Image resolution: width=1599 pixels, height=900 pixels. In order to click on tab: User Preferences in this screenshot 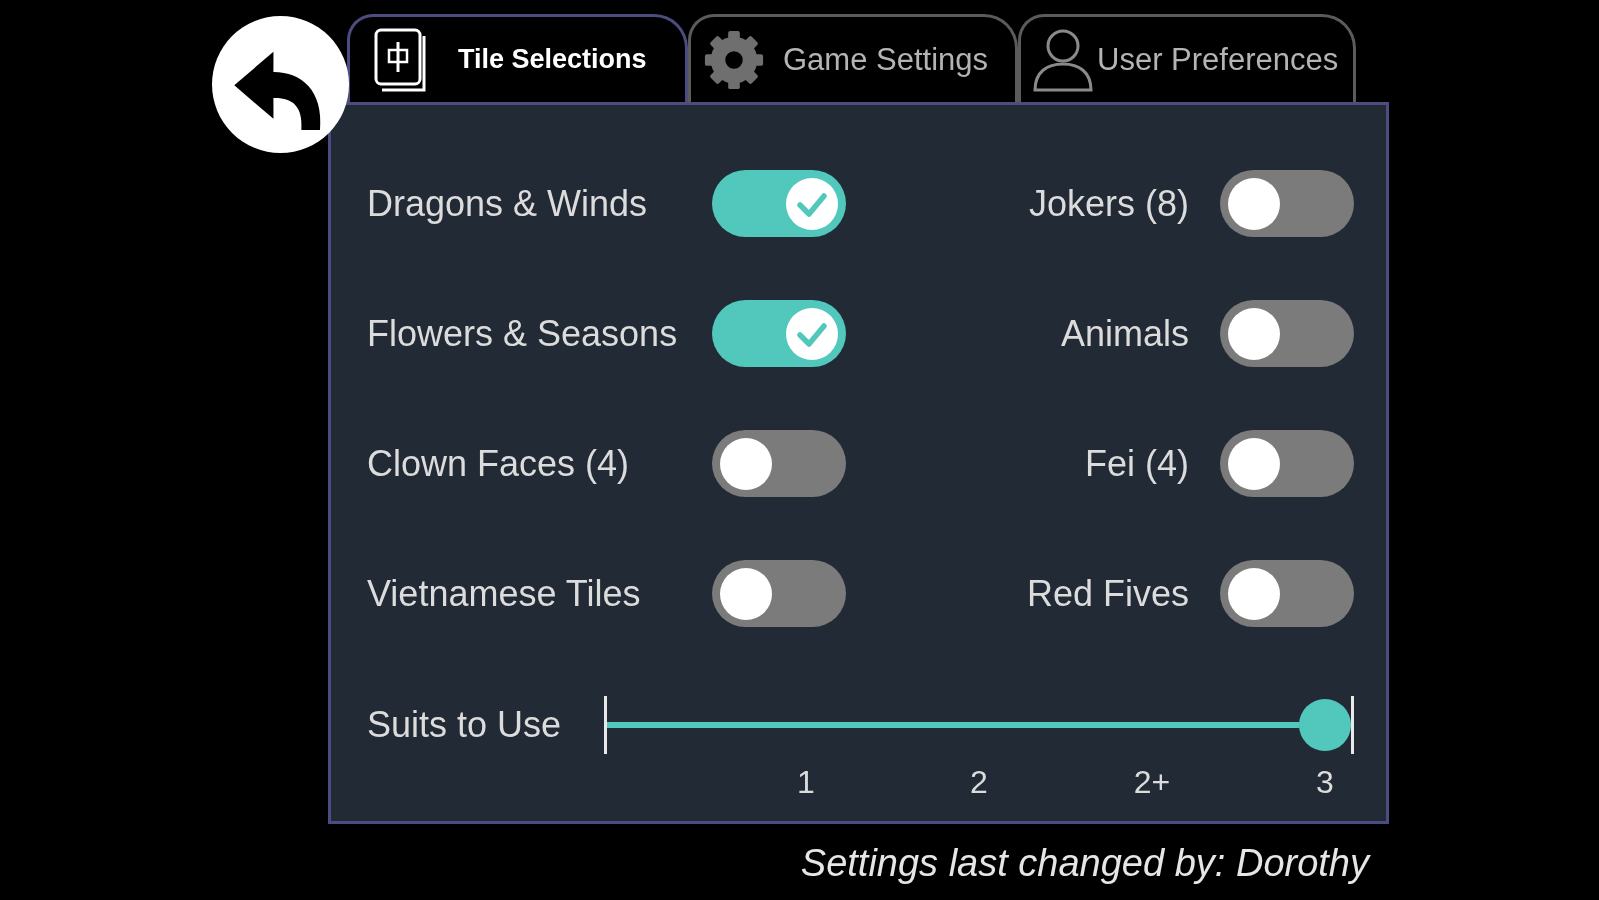, I will do `click(1187, 58)`.